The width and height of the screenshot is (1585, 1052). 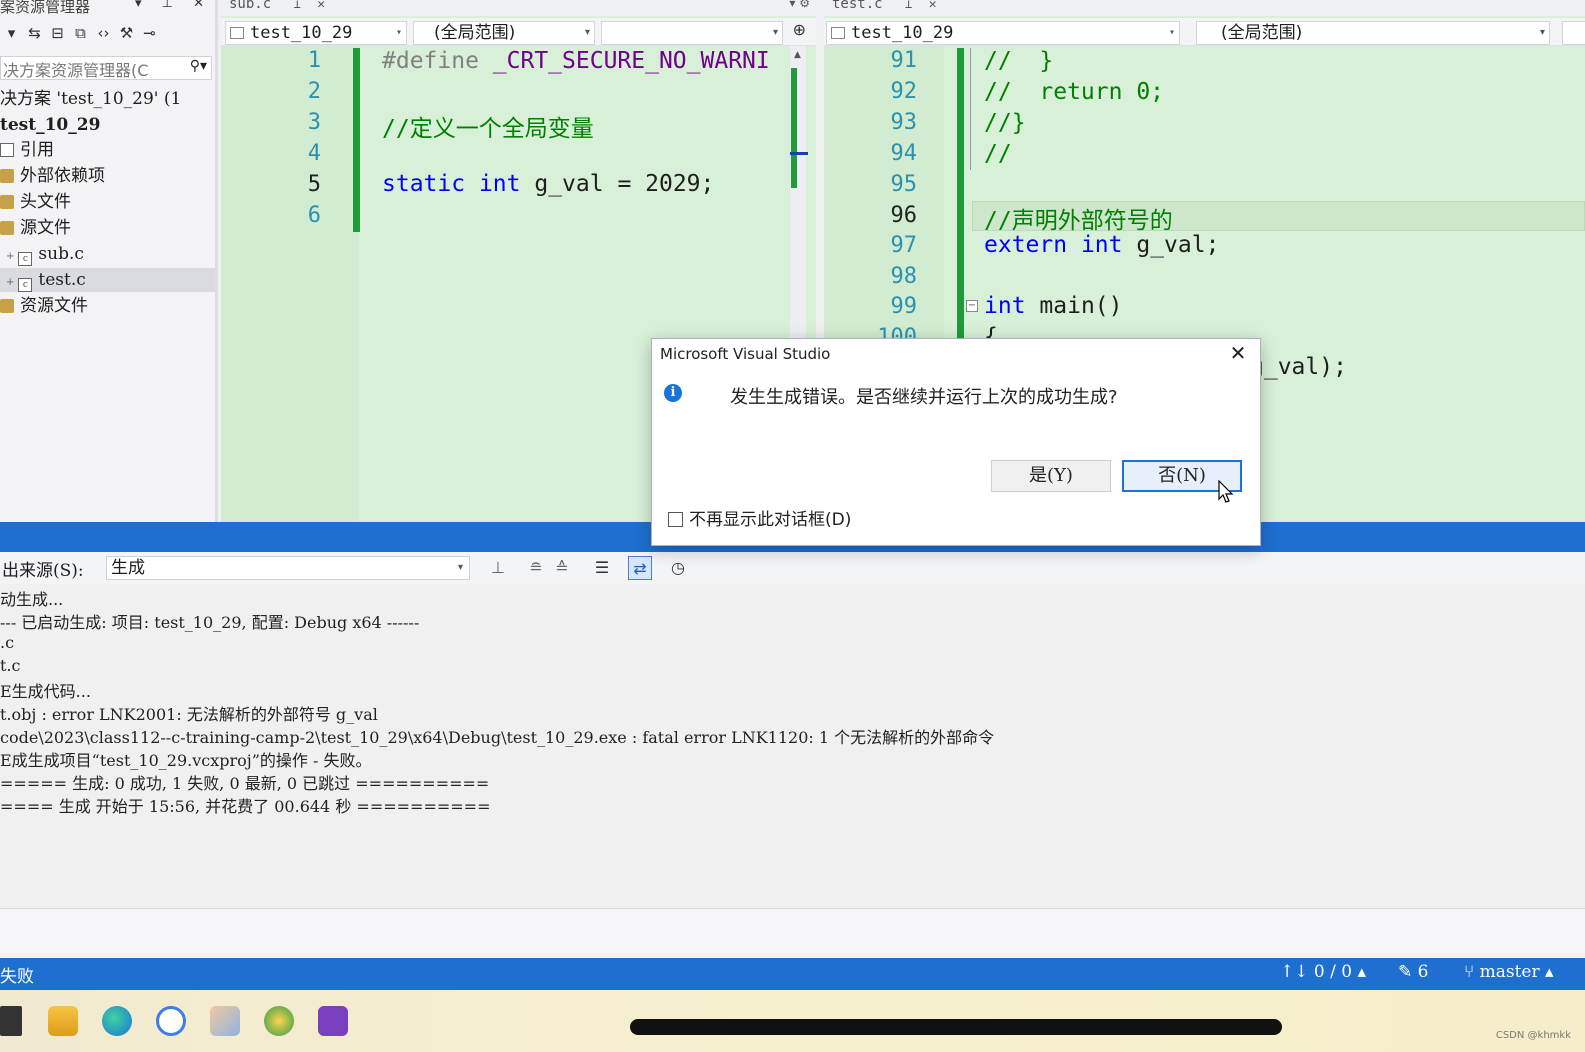 What do you see at coordinates (126, 33) in the screenshot?
I see `properties-wrench-icon: ⚒` at bounding box center [126, 33].